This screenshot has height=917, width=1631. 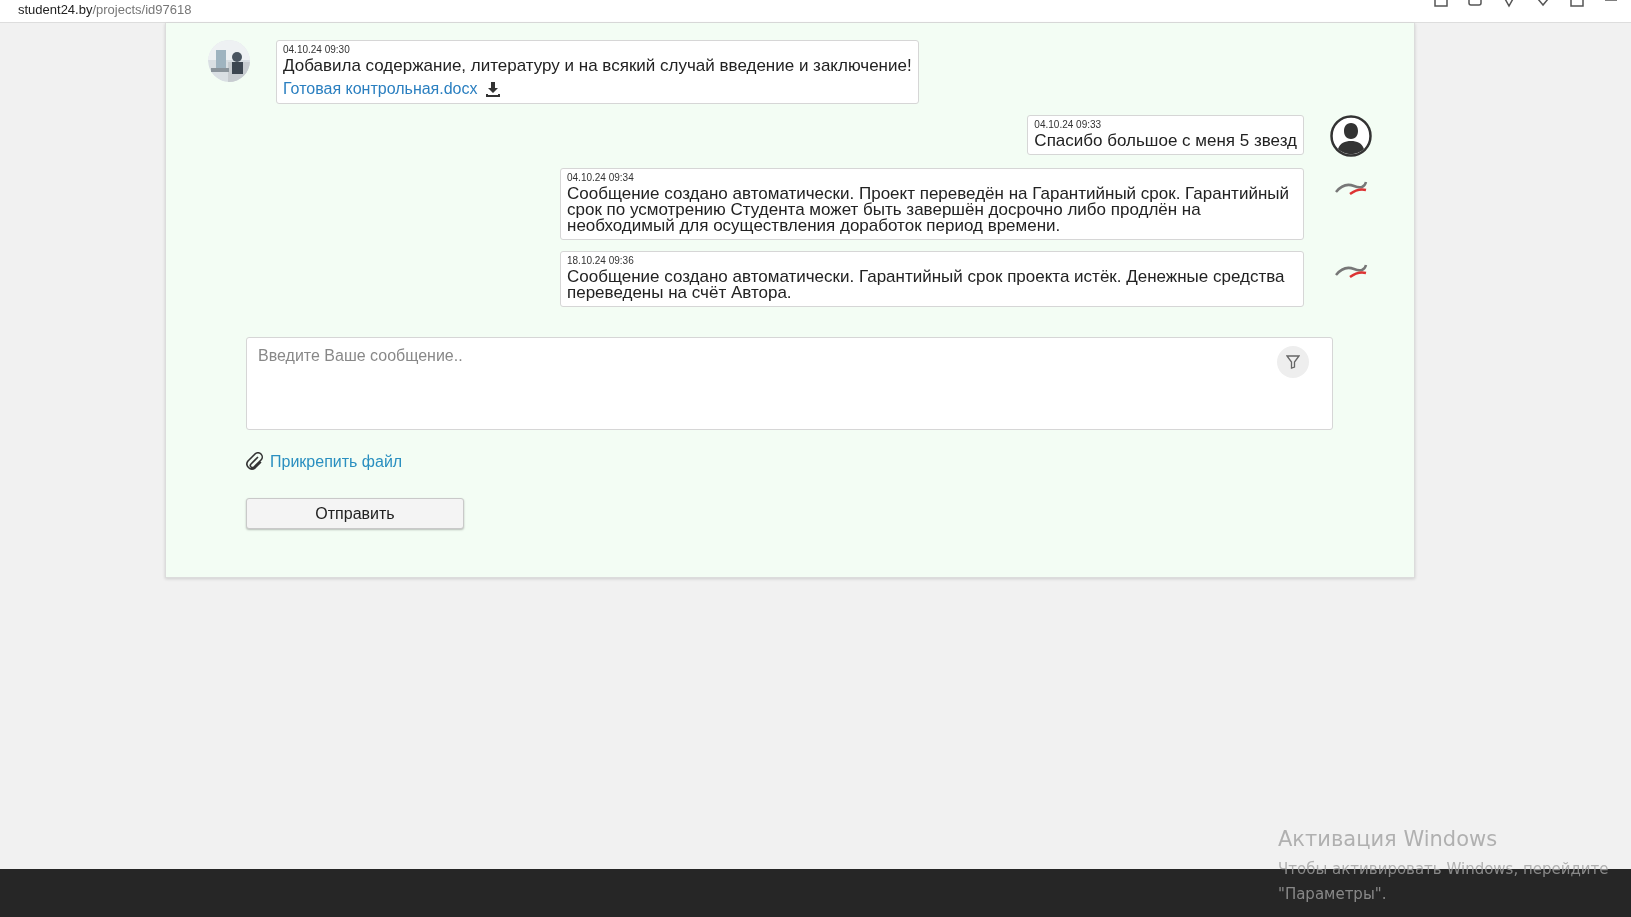 I want to click on activation-title: Активация Windows, so click(x=1388, y=839).